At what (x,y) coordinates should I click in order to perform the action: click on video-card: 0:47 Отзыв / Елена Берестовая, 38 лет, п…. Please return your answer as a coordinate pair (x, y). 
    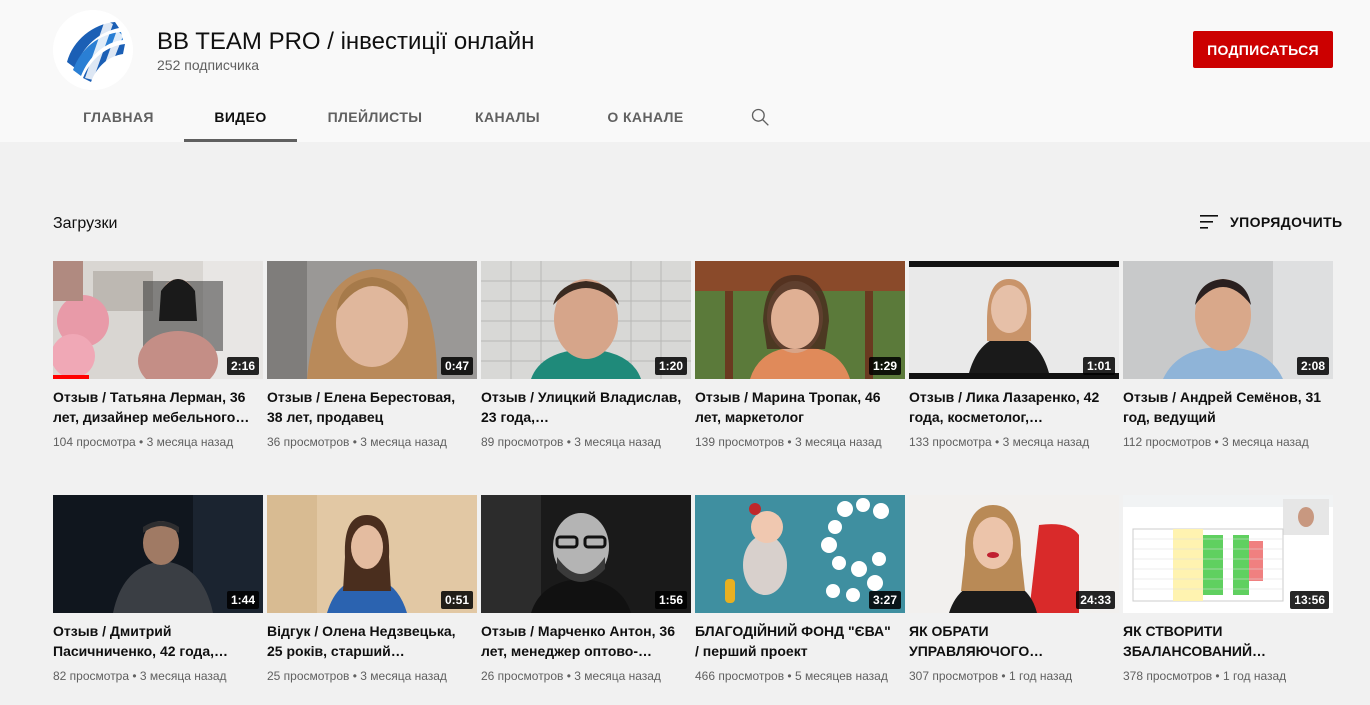
    Looking at the image, I should click on (372, 378).